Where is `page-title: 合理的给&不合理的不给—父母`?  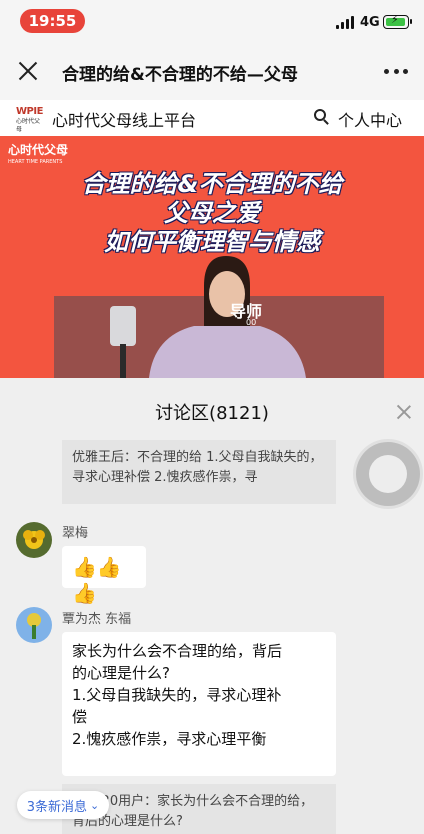
page-title: 合理的给&不合理的不给—父母 is located at coordinates (180, 74).